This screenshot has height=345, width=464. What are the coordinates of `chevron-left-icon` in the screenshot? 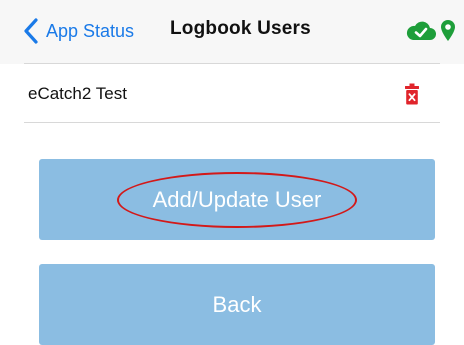 It's located at (31, 31).